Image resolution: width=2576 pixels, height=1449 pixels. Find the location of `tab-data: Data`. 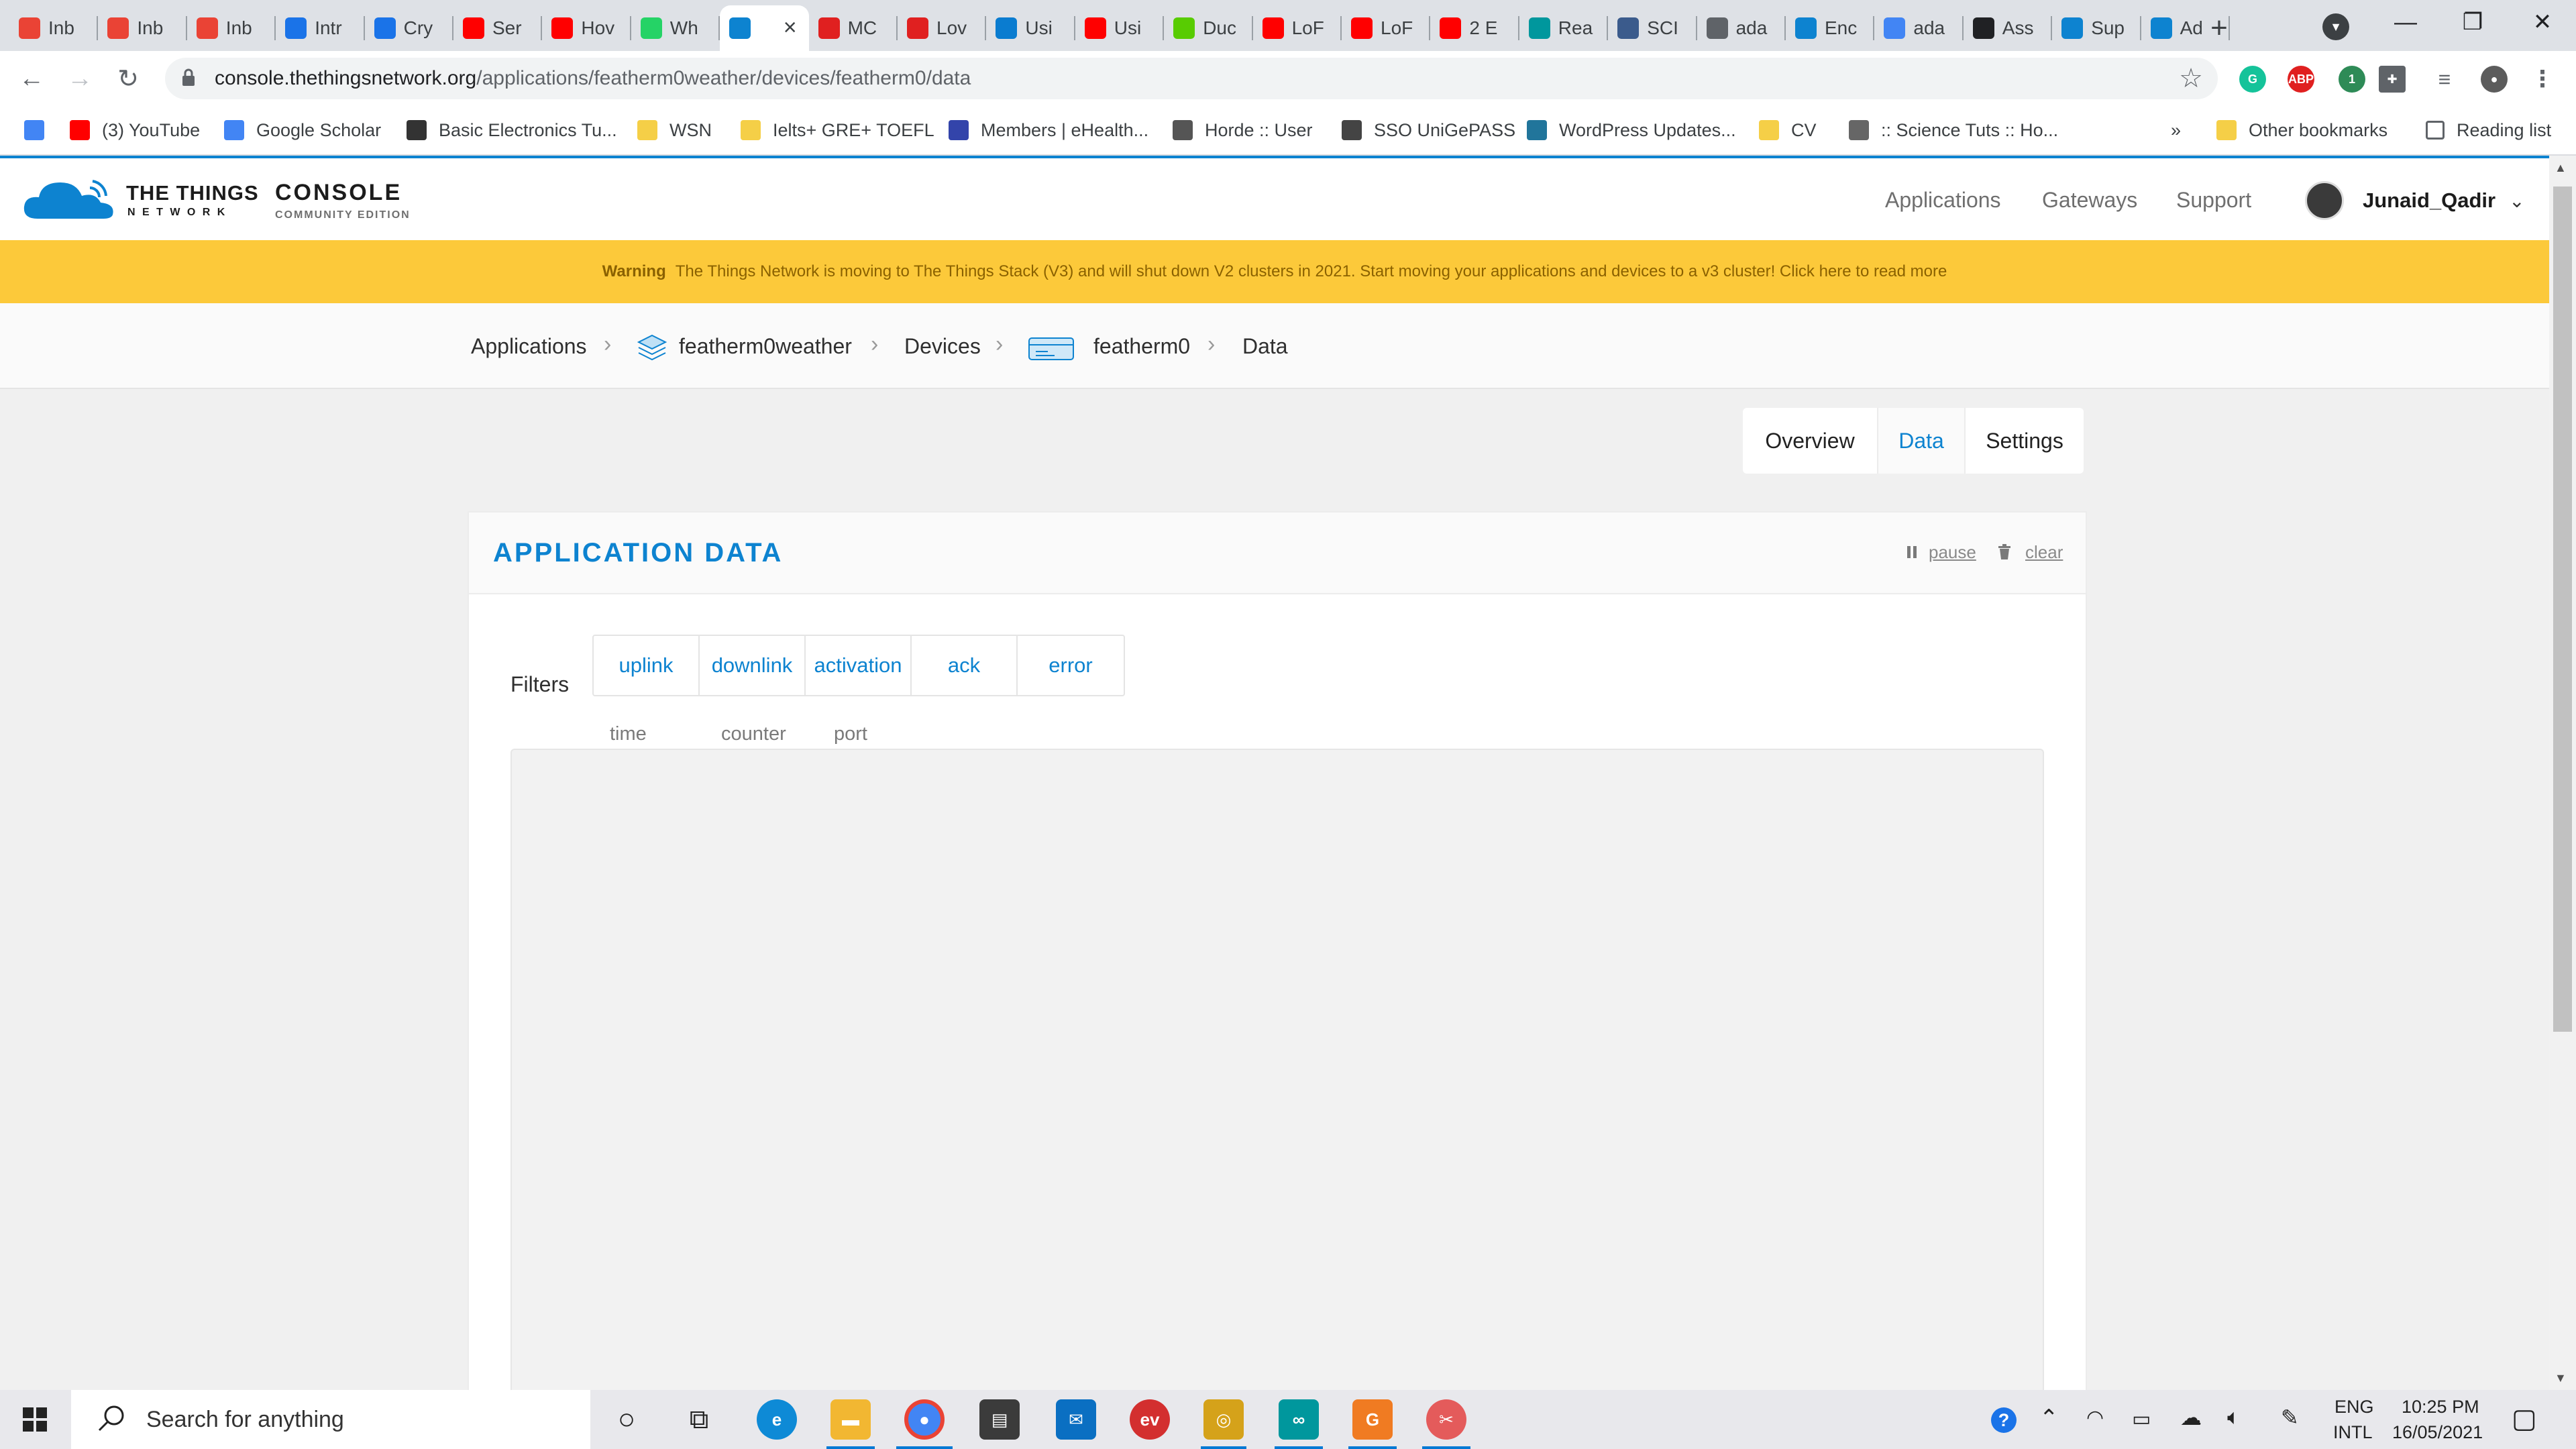

tab-data: Data is located at coordinates (1922, 441).